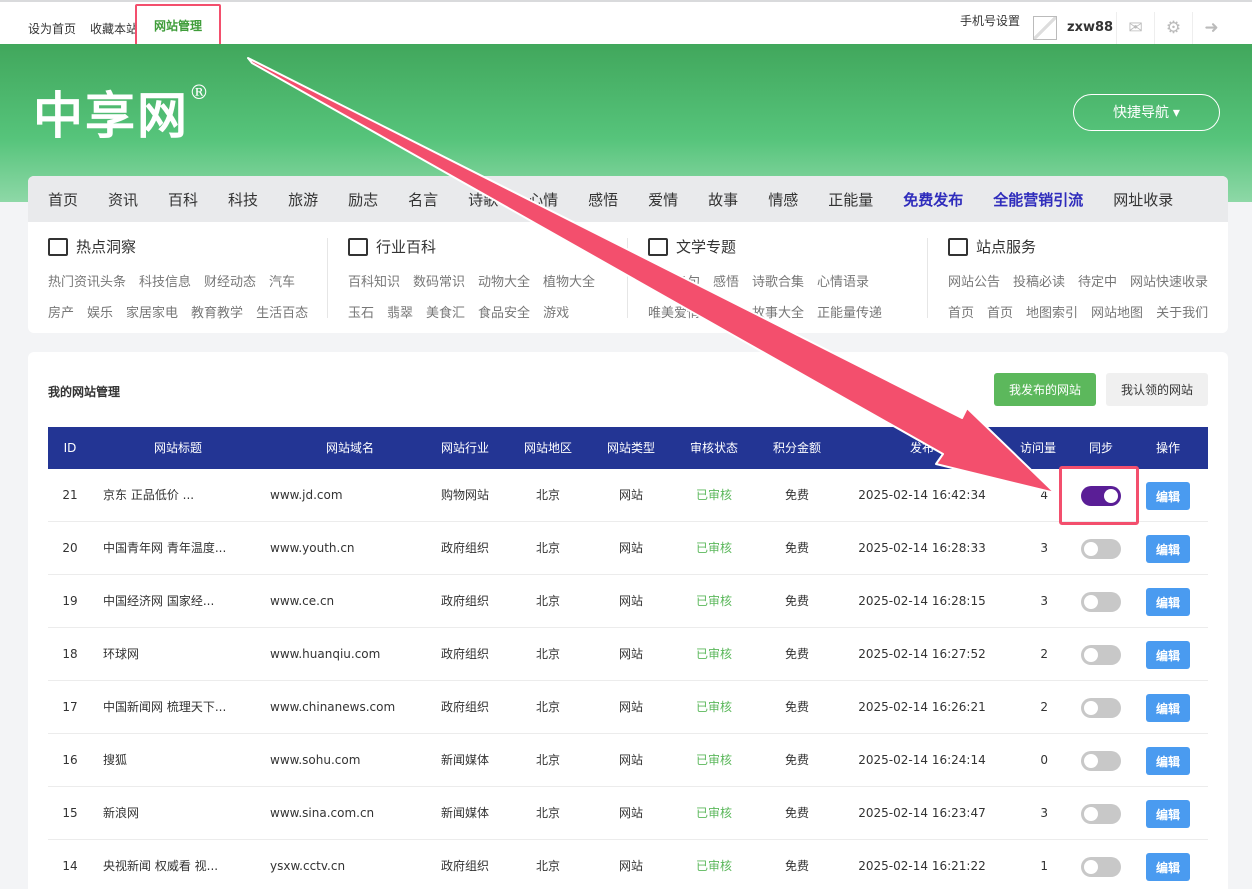 This screenshot has height=889, width=1252. Describe the element at coordinates (361, 311) in the screenshot. I see `section-link: 玉石` at that location.